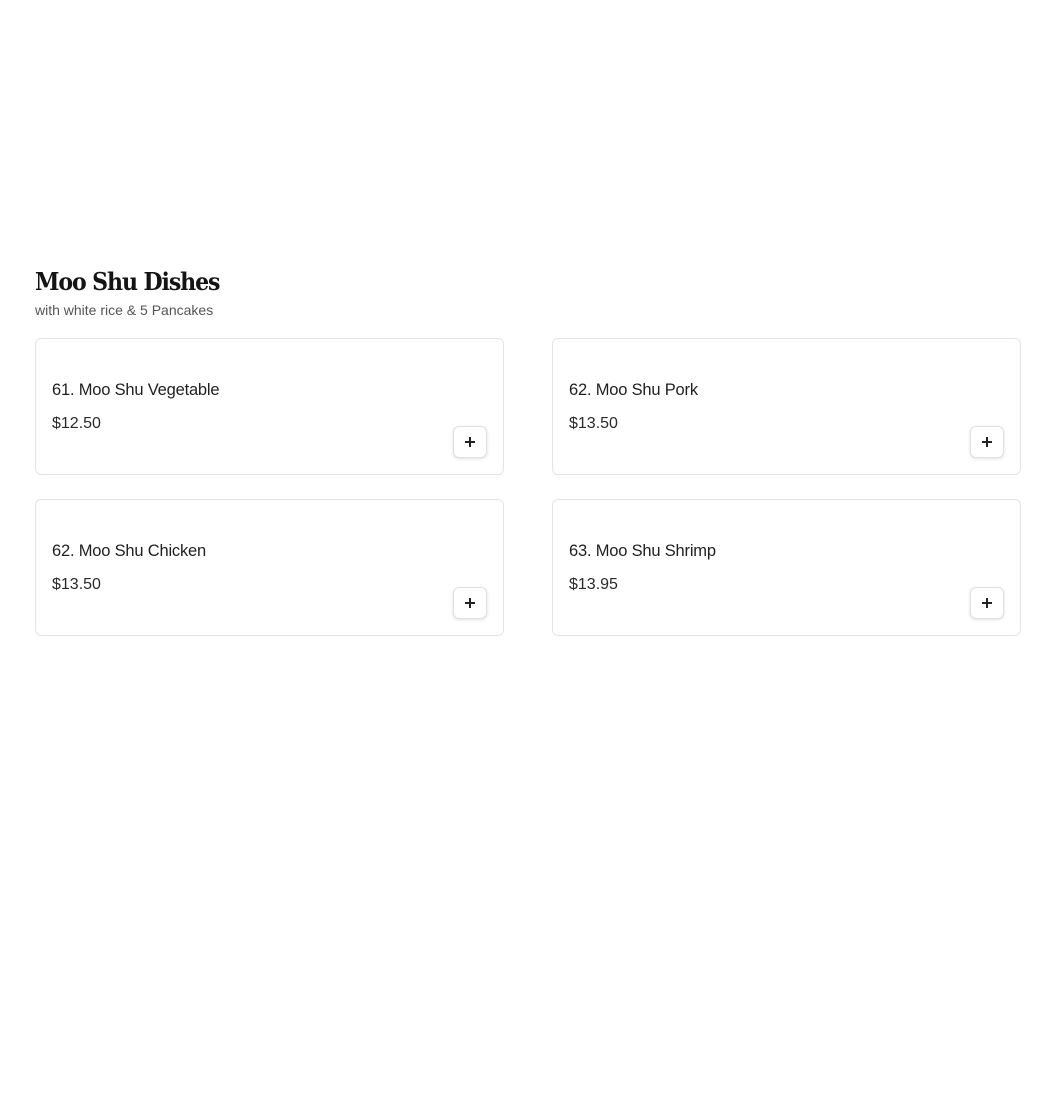  Describe the element at coordinates (269, 406) in the screenshot. I see `menu-item-card: 61. Moo Shu Vegetable $12.50` at that location.